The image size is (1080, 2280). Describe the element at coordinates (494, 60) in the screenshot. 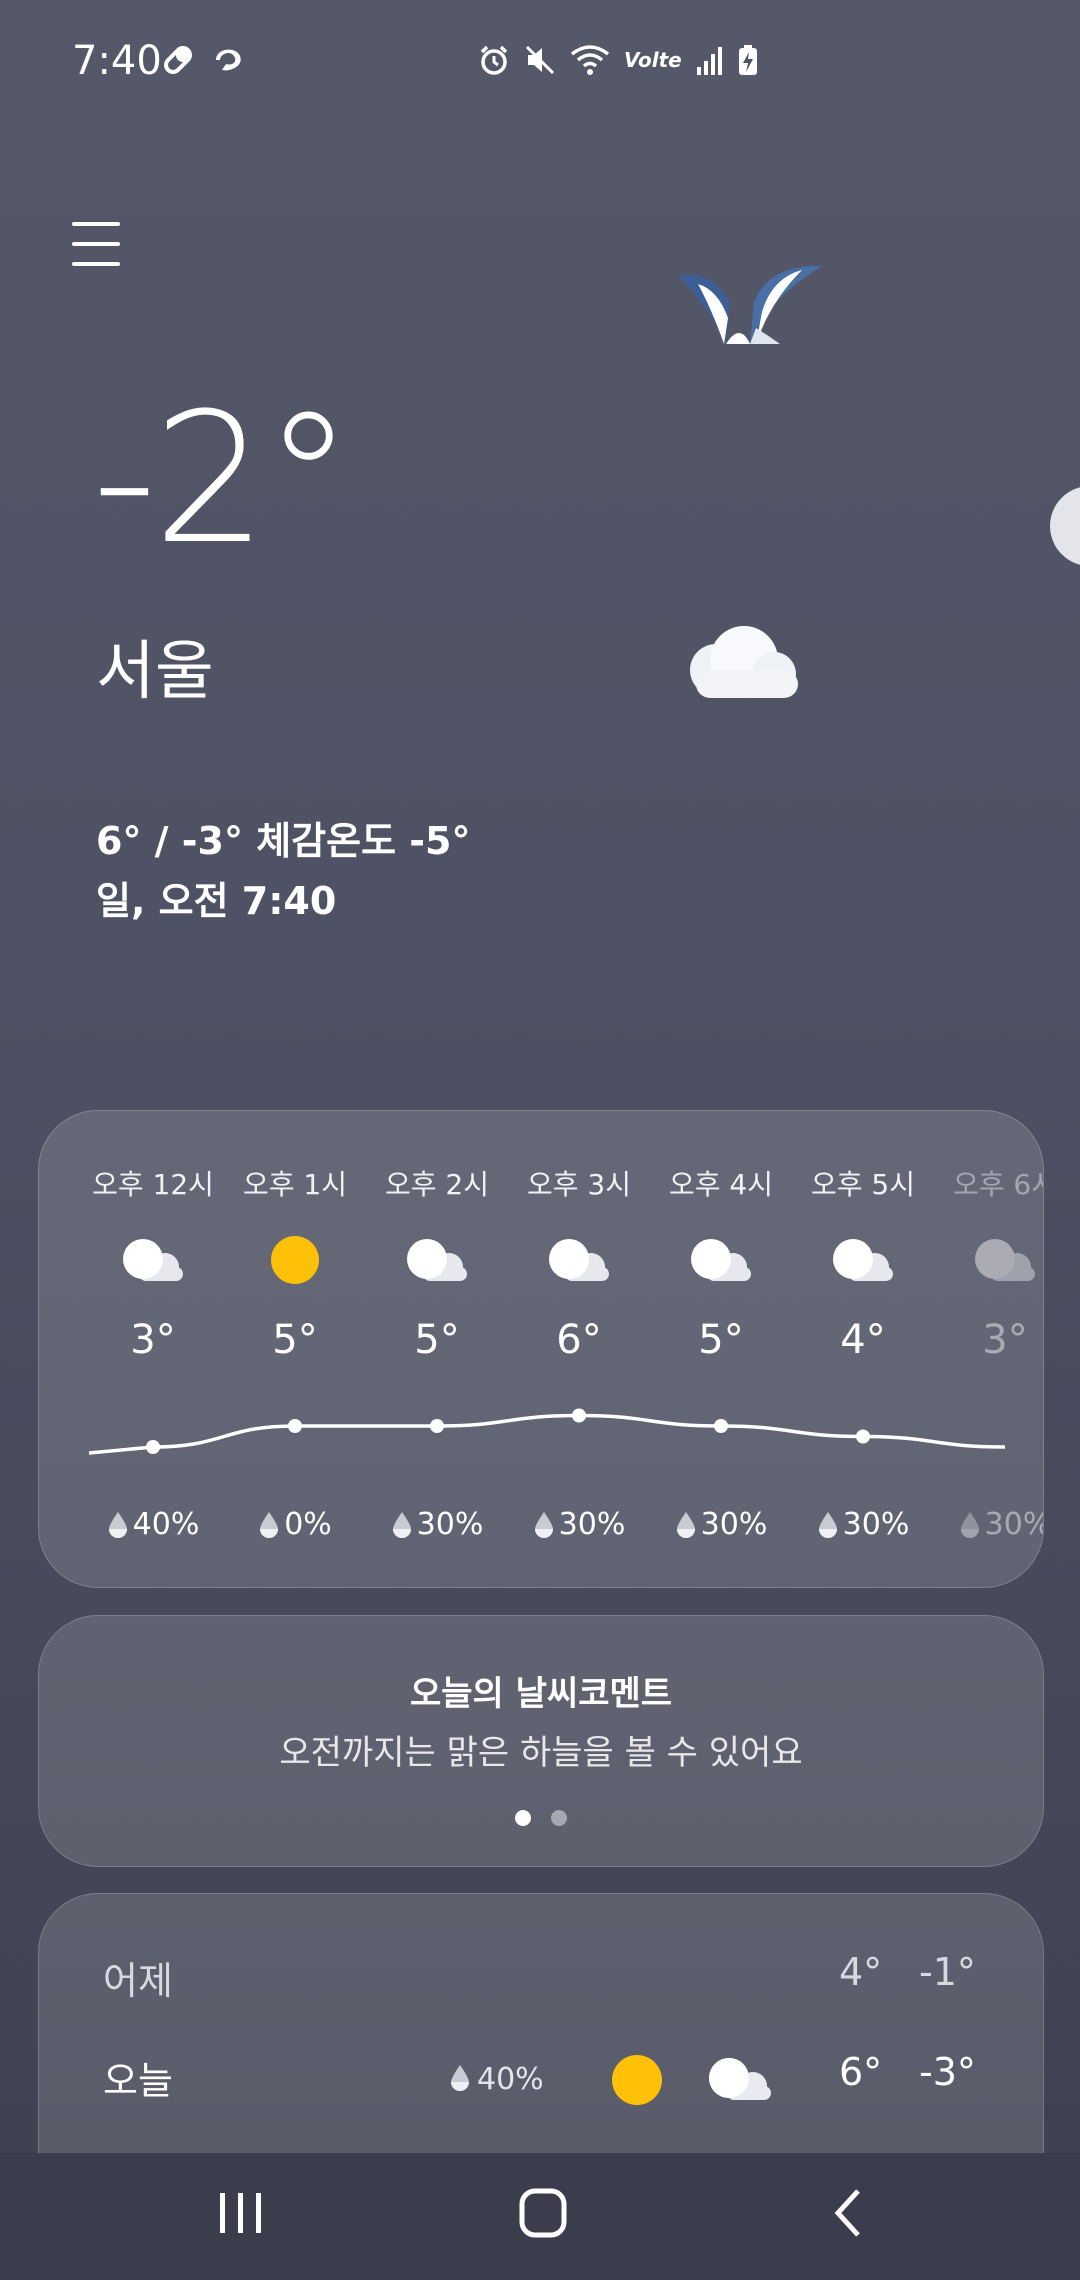

I see `alarm-icon` at that location.